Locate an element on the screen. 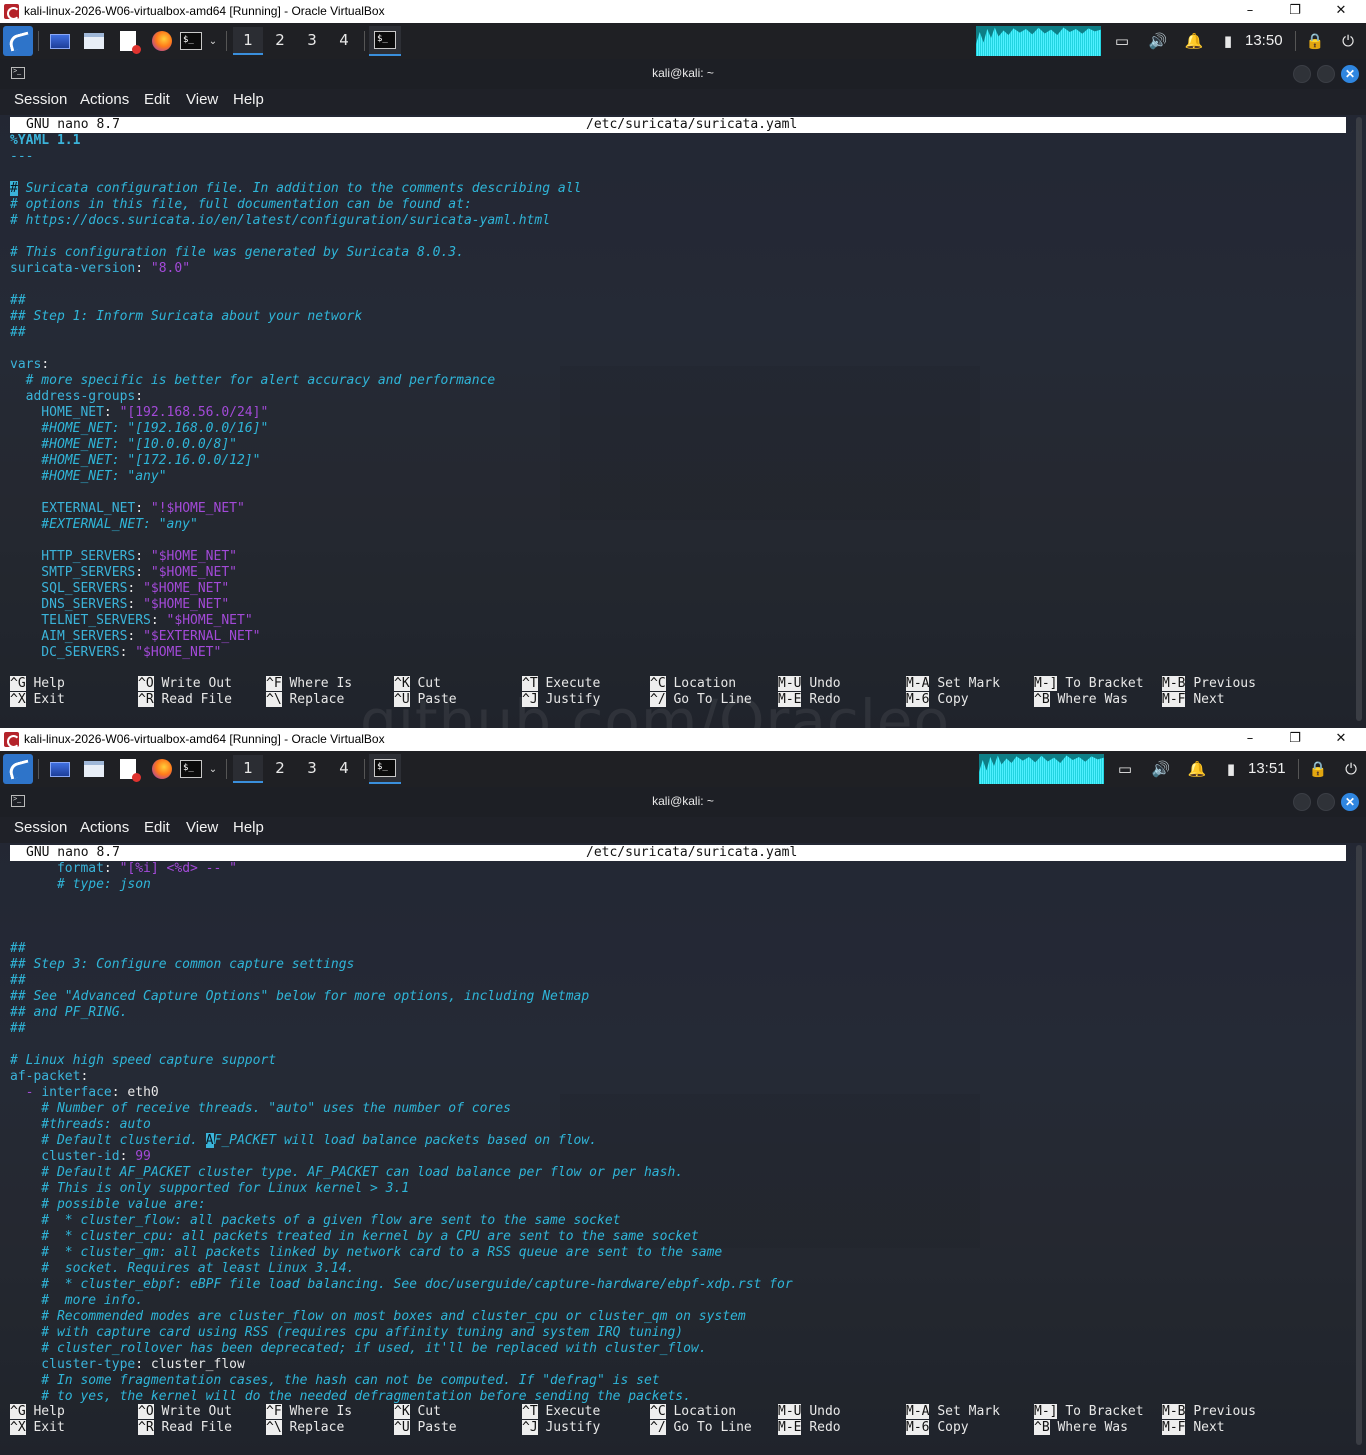  code-token: : is located at coordinates (143, 572).